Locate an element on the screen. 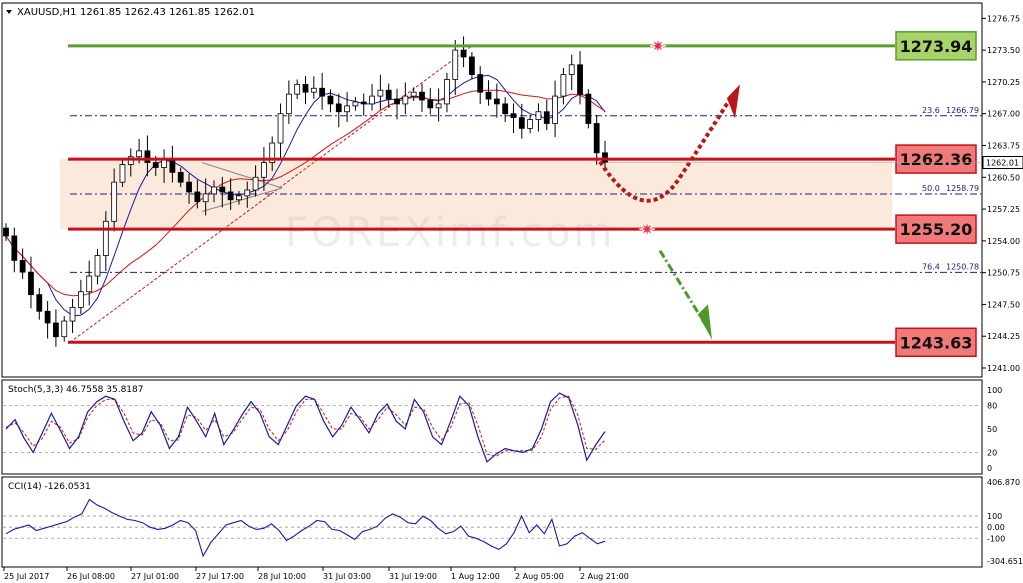 The image size is (1023, 583). stoch-tick-label: 80 is located at coordinates (992, 406).